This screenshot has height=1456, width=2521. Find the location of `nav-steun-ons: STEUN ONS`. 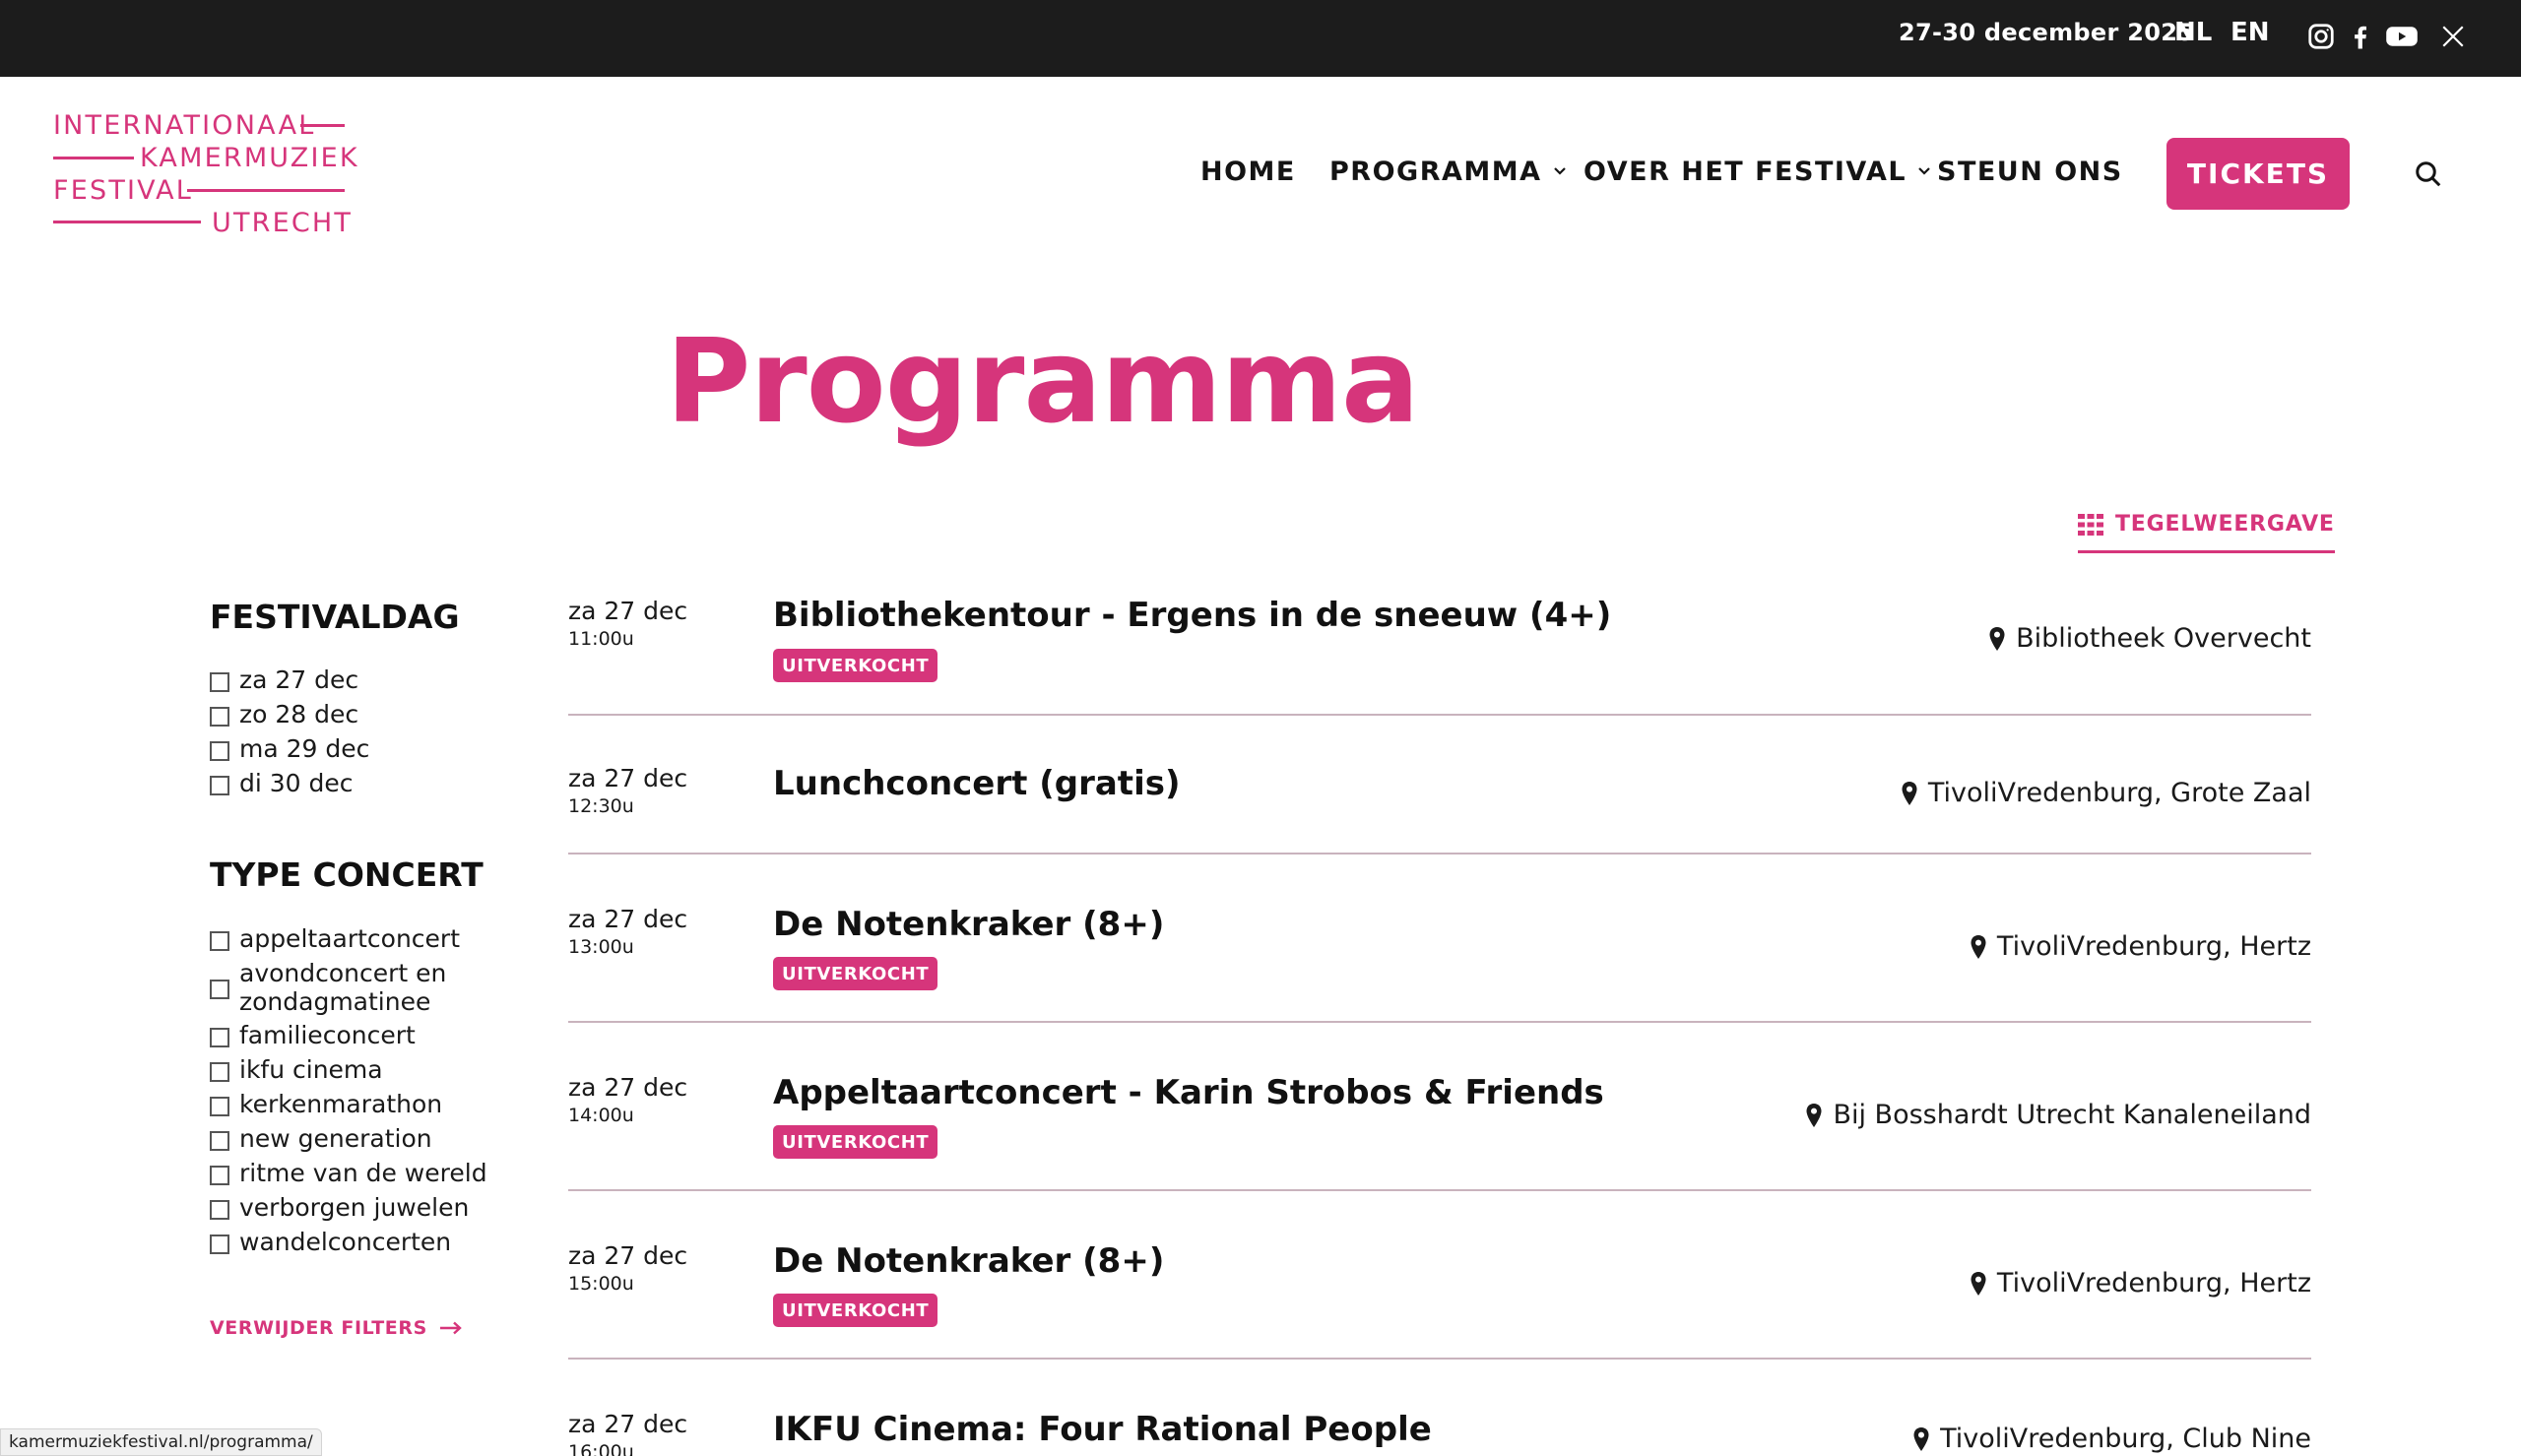

nav-steun-ons: STEUN ONS is located at coordinates (2030, 172).